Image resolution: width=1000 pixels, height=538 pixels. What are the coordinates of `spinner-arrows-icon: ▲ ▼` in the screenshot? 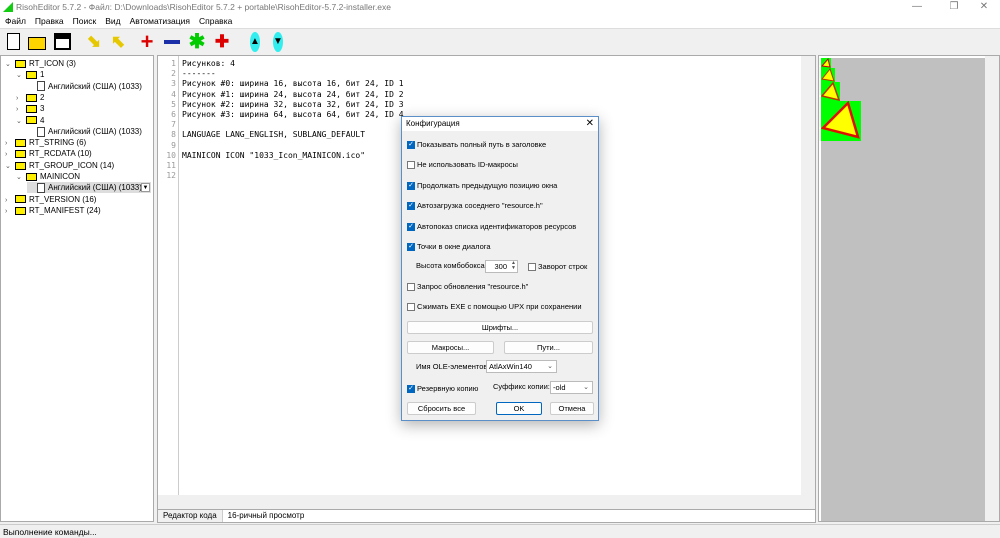 It's located at (513, 266).